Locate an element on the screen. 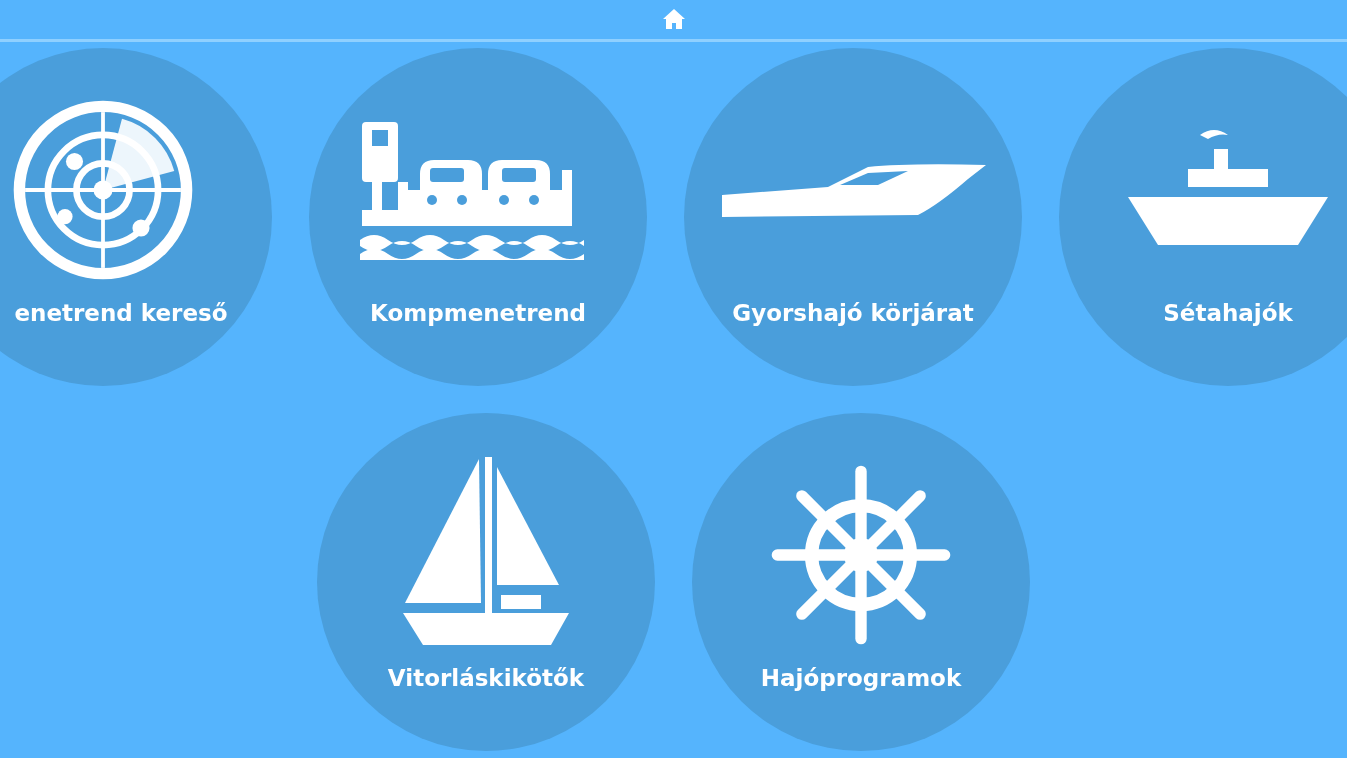 The width and height of the screenshot is (1347, 758). menu-tile: Vitorláskikötők is located at coordinates (486, 582).